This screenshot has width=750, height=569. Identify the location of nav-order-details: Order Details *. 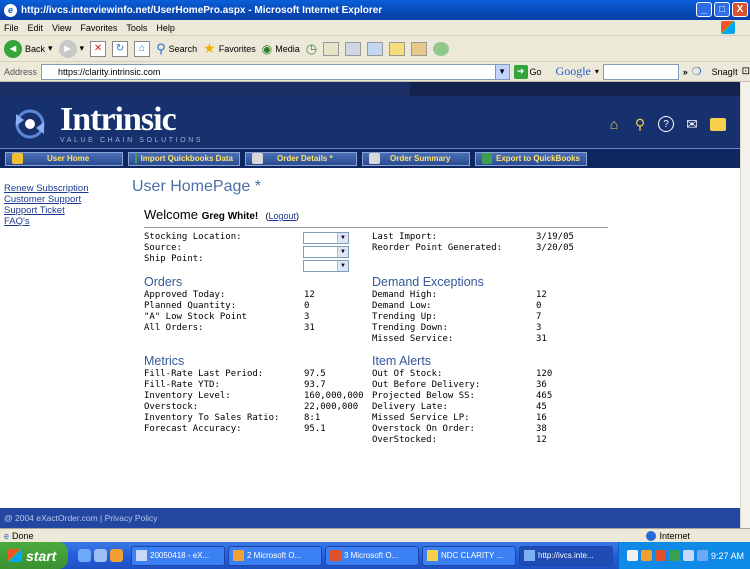
(301, 158).